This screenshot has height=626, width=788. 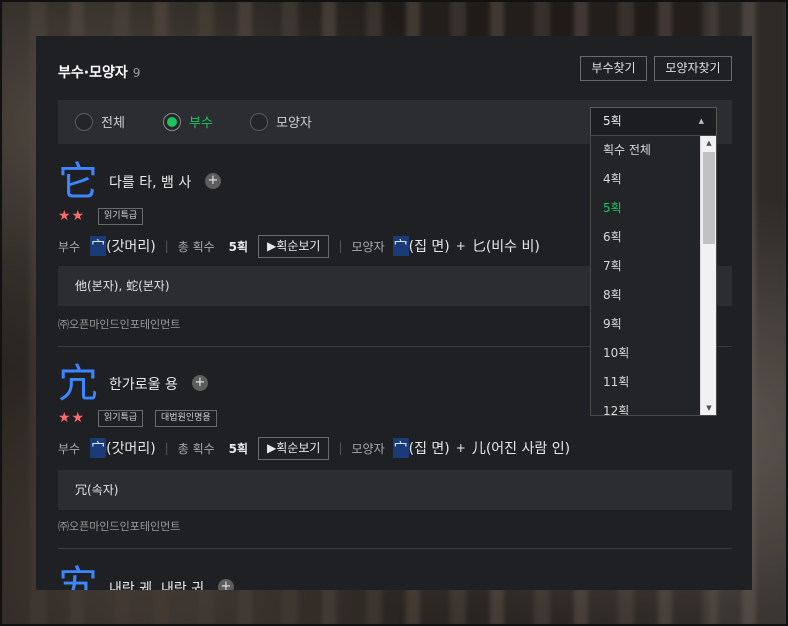 What do you see at coordinates (136, 73) in the screenshot?
I see `result-count: 9` at bounding box center [136, 73].